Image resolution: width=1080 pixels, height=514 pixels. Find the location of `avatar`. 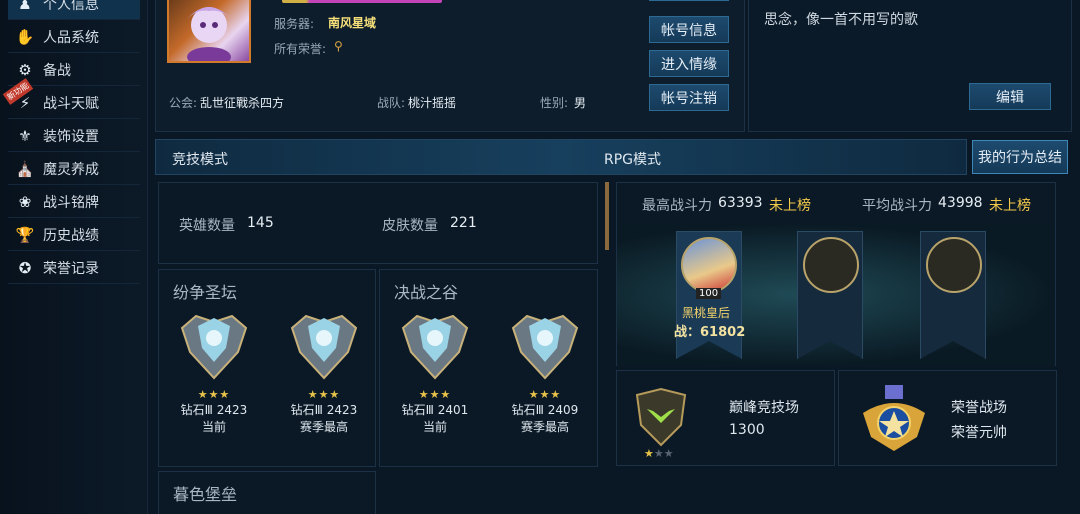

avatar is located at coordinates (209, 33).